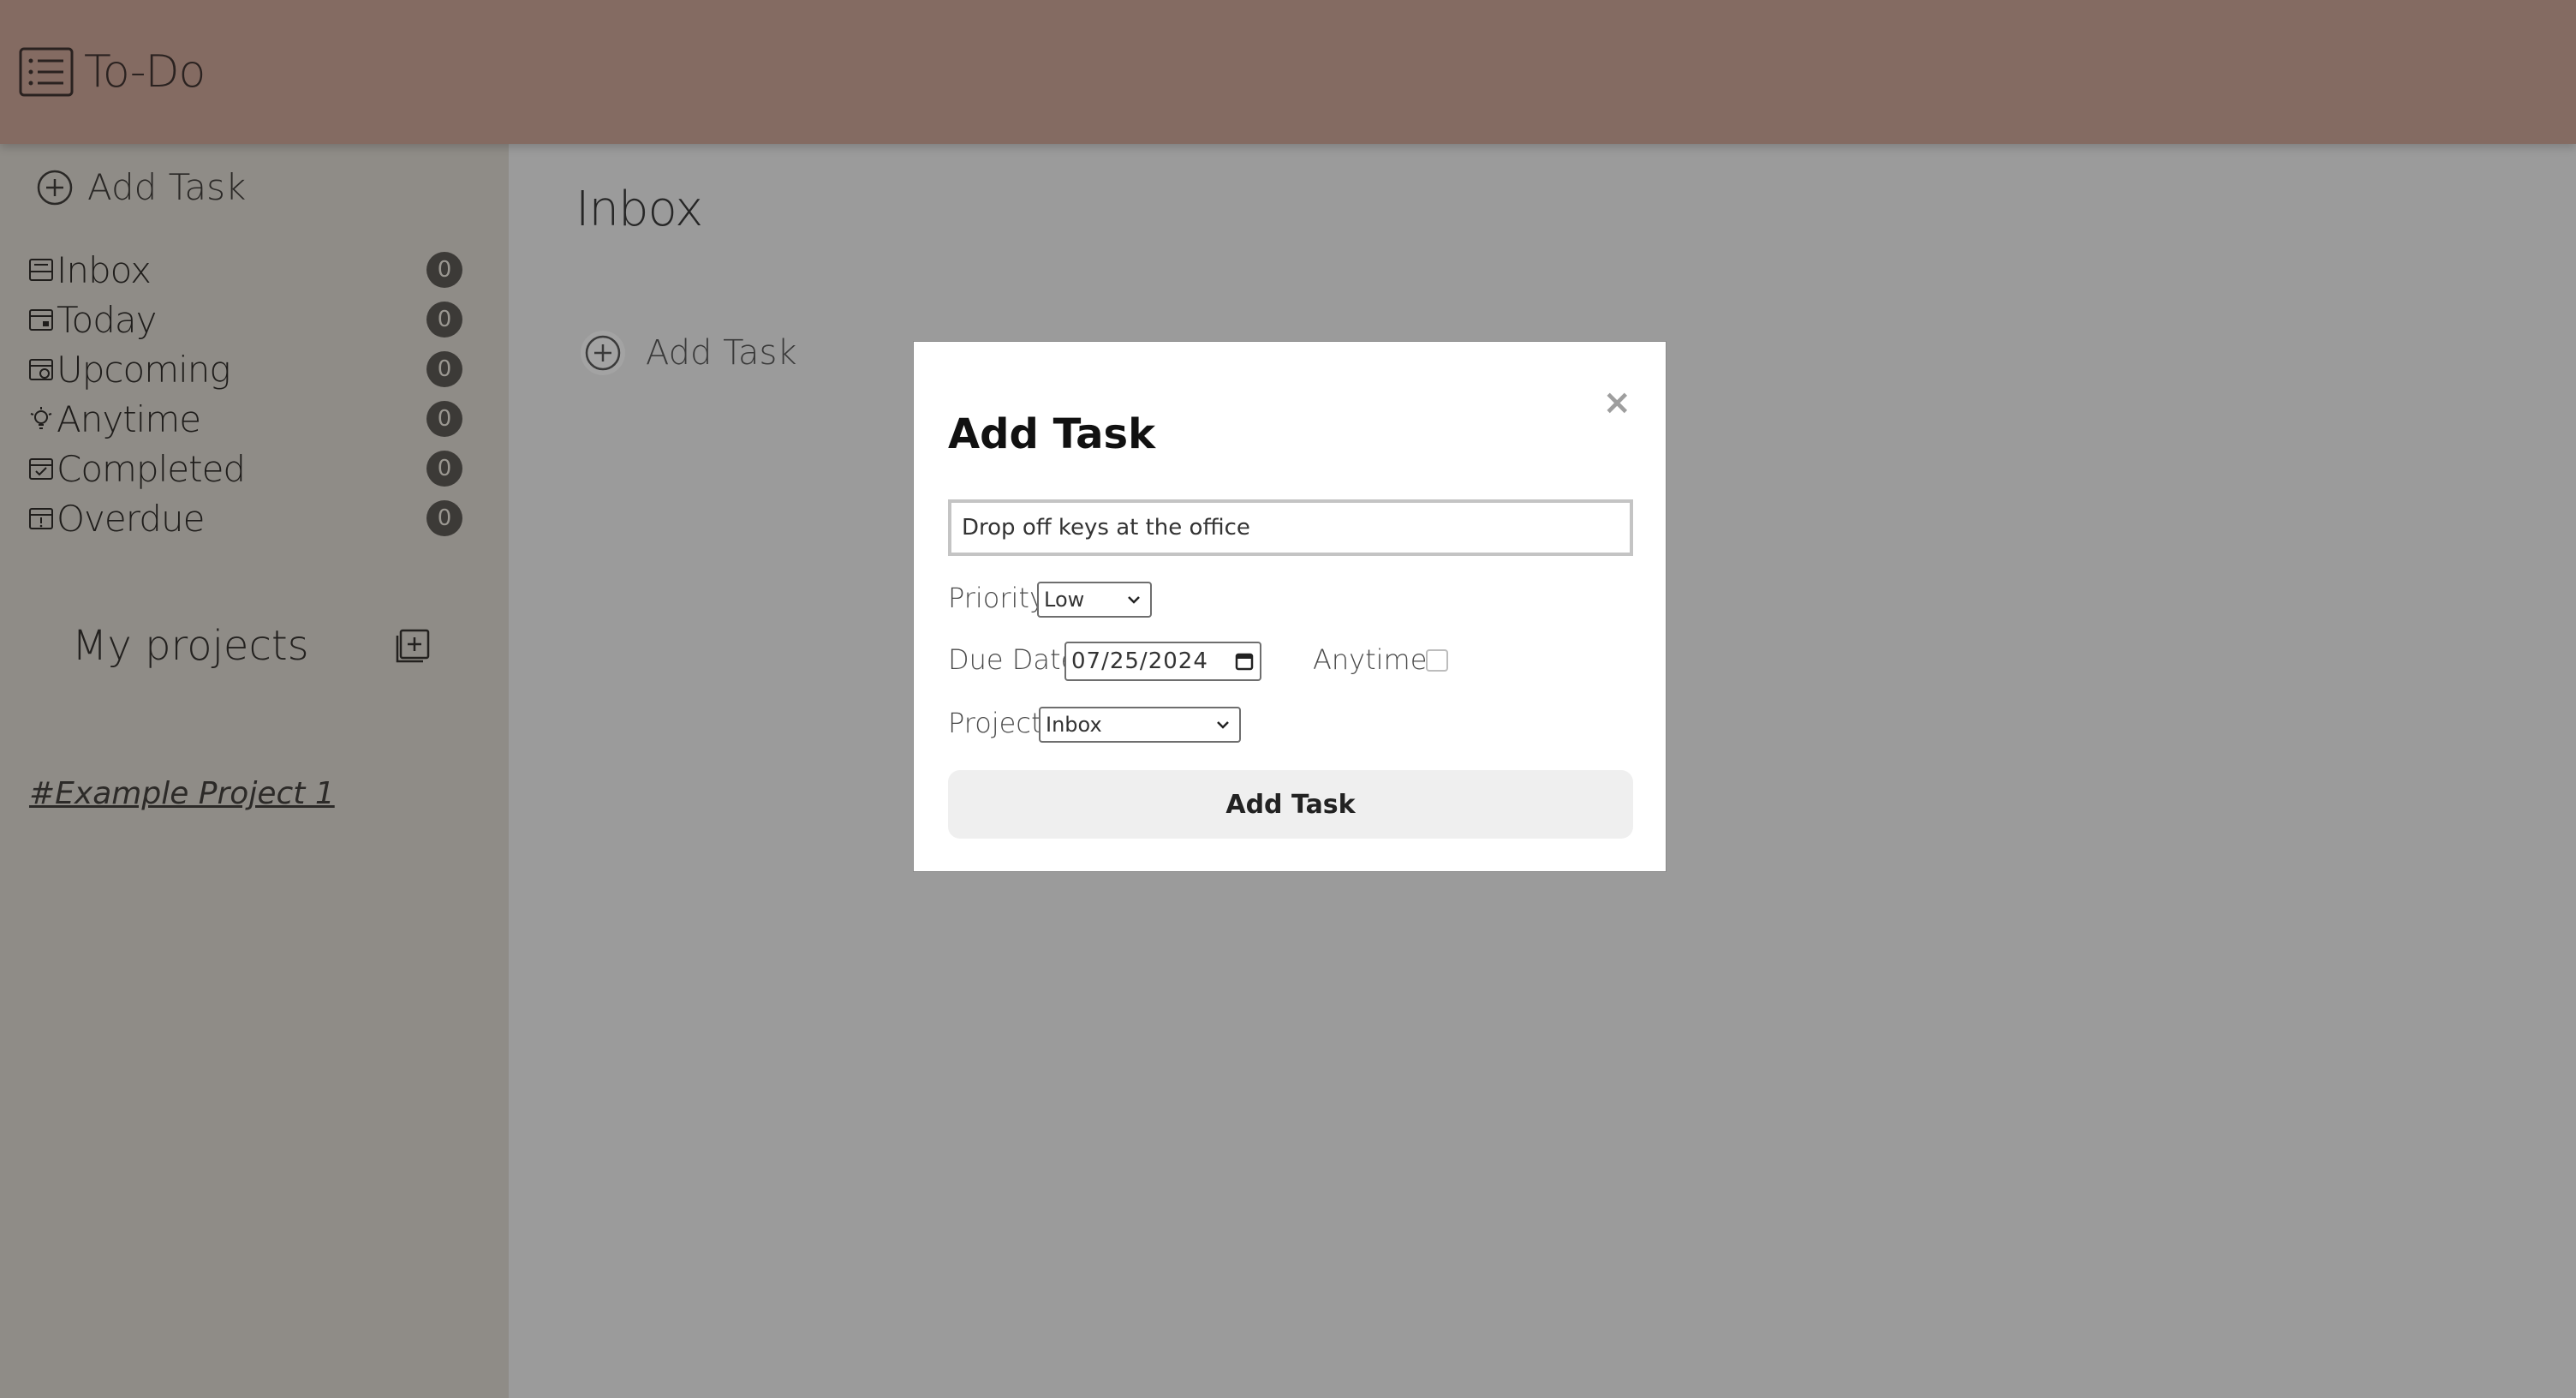 Image resolution: width=2576 pixels, height=1398 pixels. I want to click on sidebar-item-label: Completed, so click(151, 468).